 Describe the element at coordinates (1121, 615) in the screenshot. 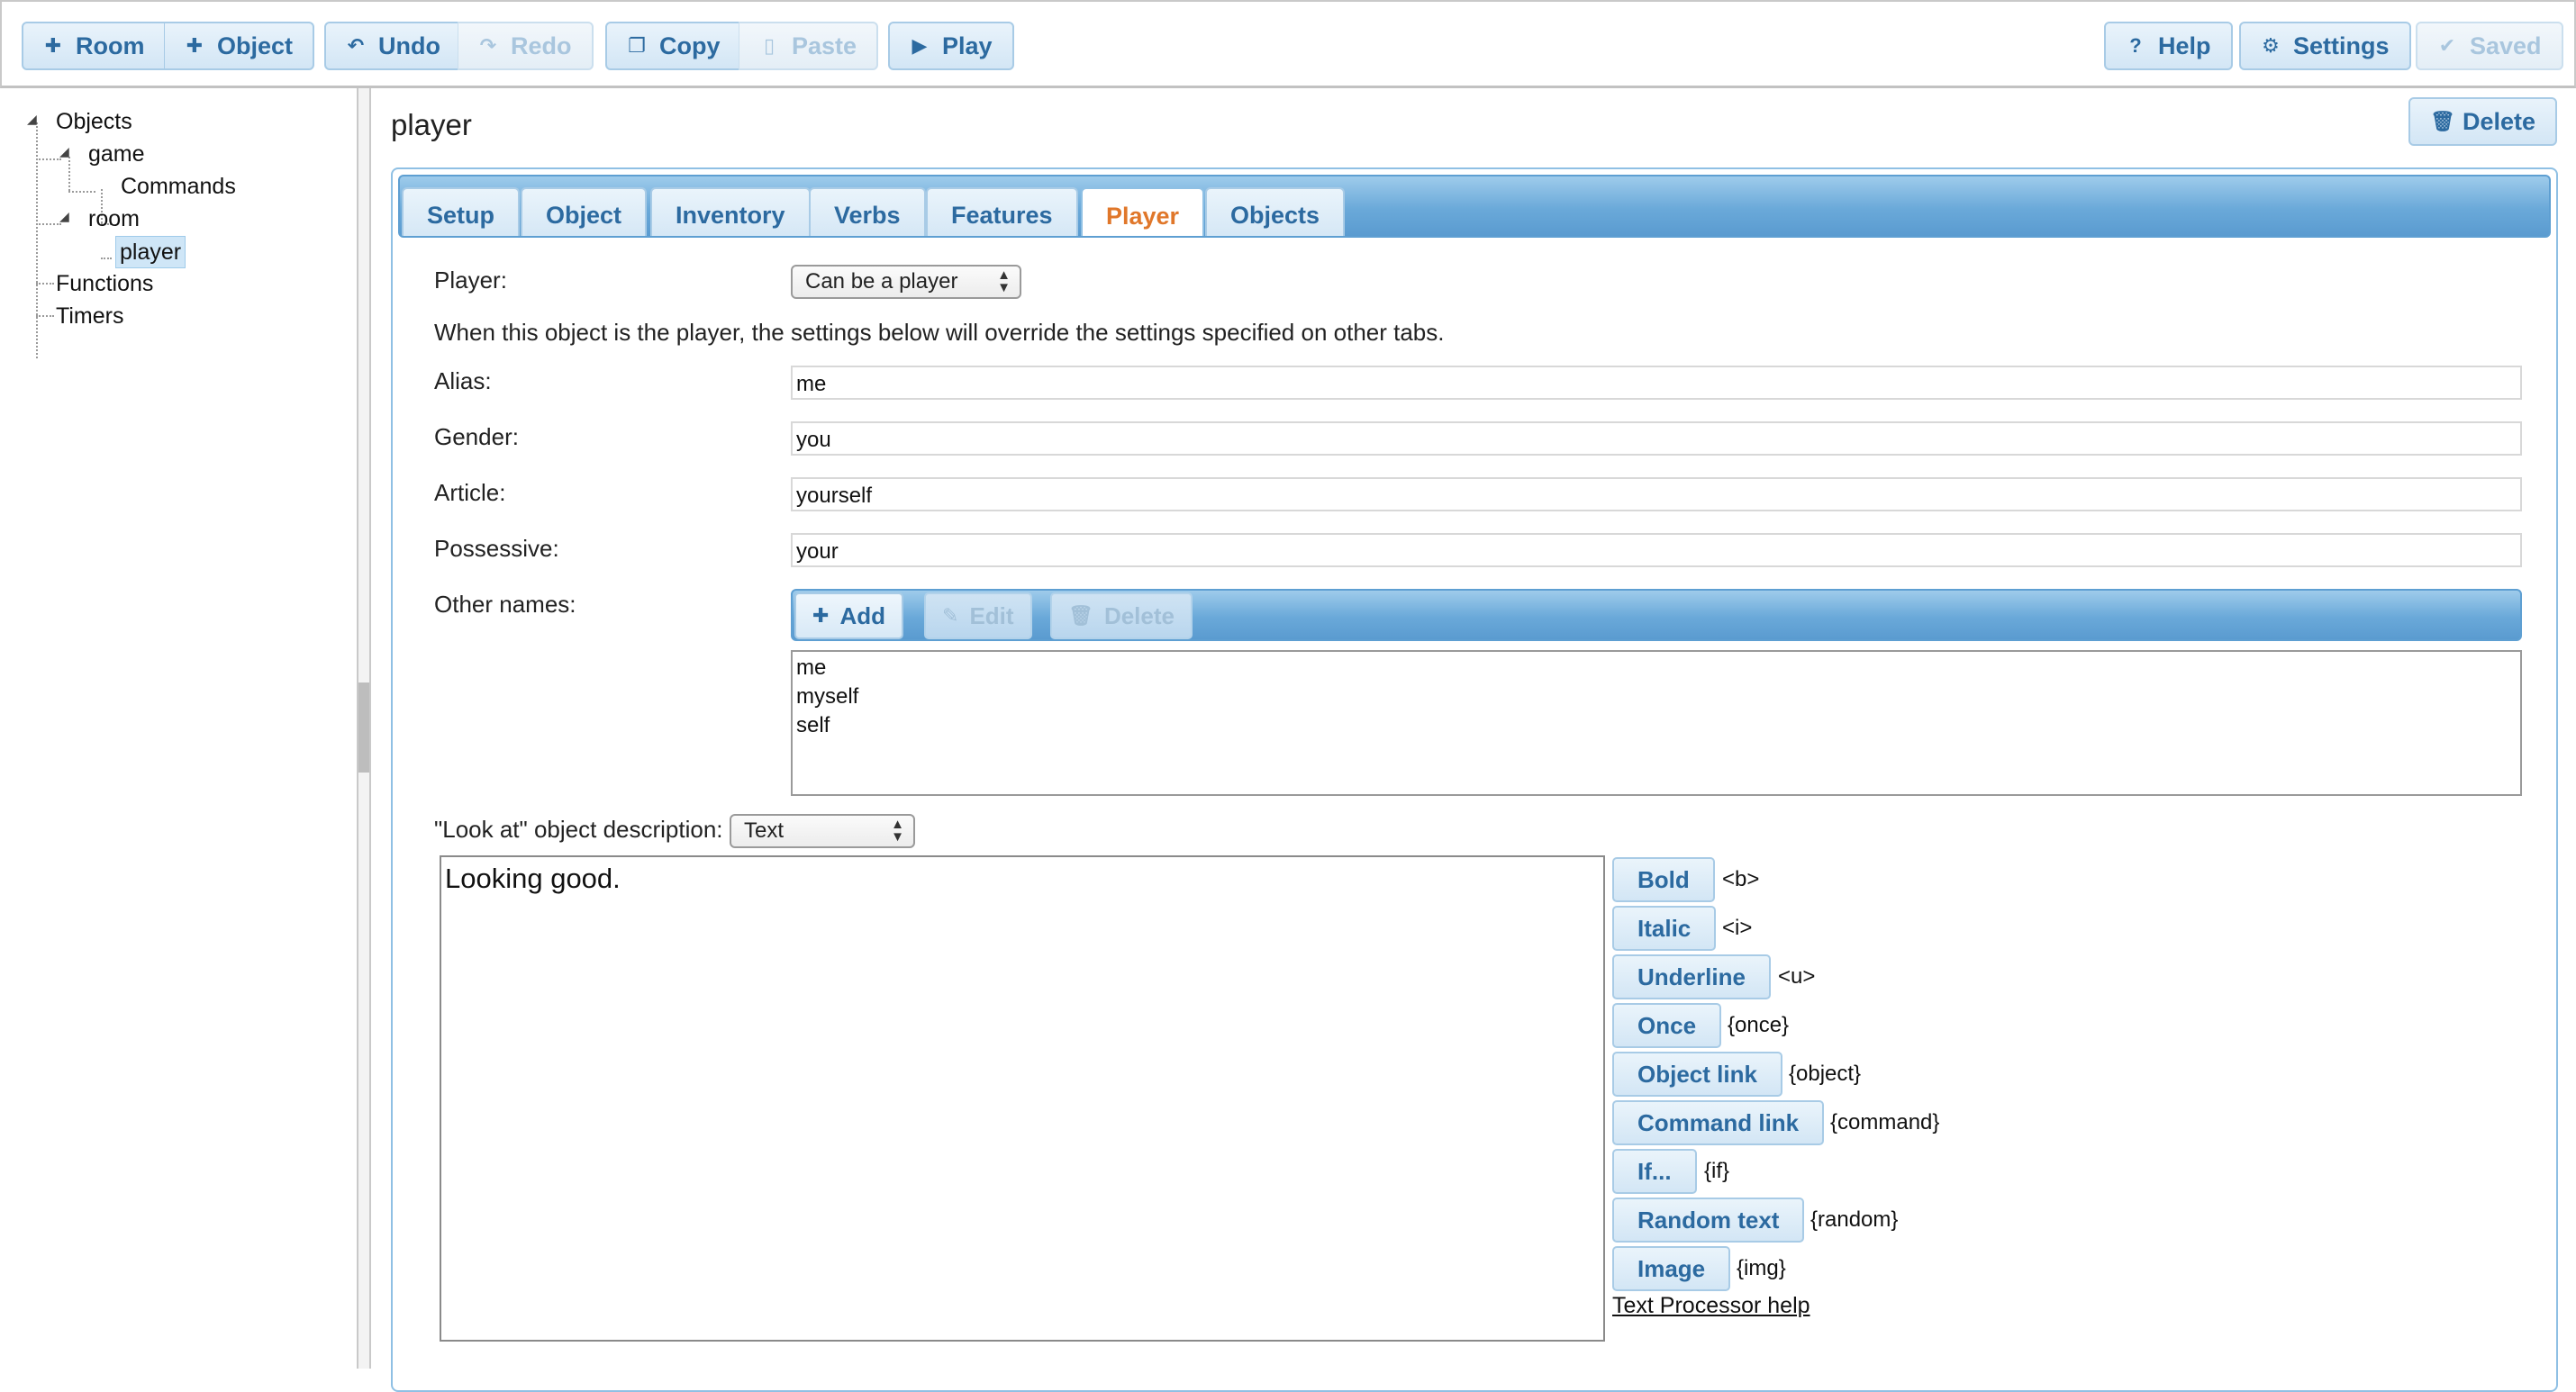

I see `delete-name-button: 🗑 Delete` at that location.